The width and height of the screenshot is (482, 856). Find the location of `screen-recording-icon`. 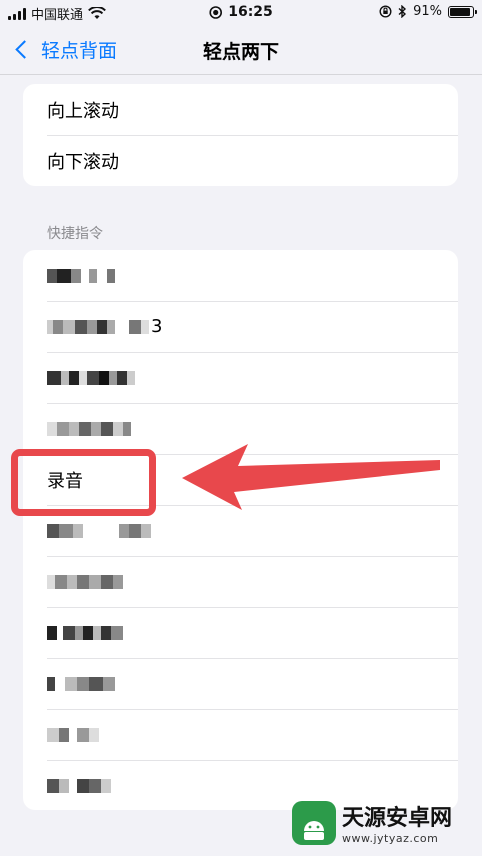

screen-recording-icon is located at coordinates (216, 12).